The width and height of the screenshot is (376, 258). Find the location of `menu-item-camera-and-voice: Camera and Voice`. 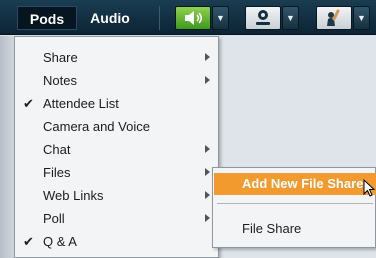

menu-item-camera-and-voice: Camera and Voice is located at coordinates (116, 126).